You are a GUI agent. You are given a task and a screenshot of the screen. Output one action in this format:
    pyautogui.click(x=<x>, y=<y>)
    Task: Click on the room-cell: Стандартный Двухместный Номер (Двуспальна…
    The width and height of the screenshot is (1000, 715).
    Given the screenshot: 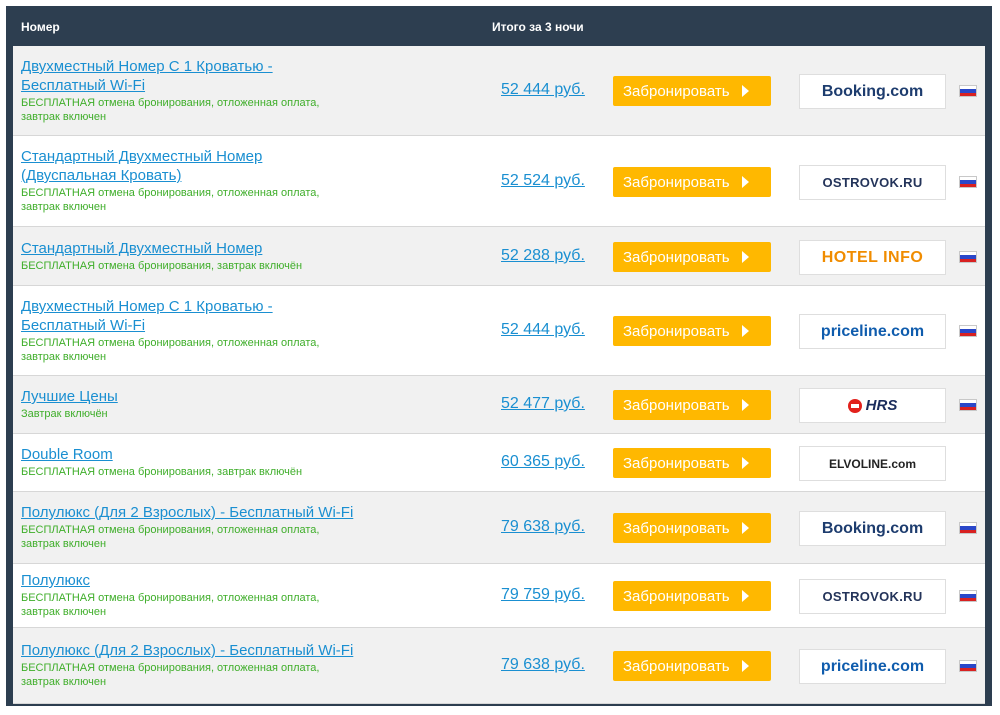 What is the action you would take?
    pyautogui.click(x=193, y=180)
    